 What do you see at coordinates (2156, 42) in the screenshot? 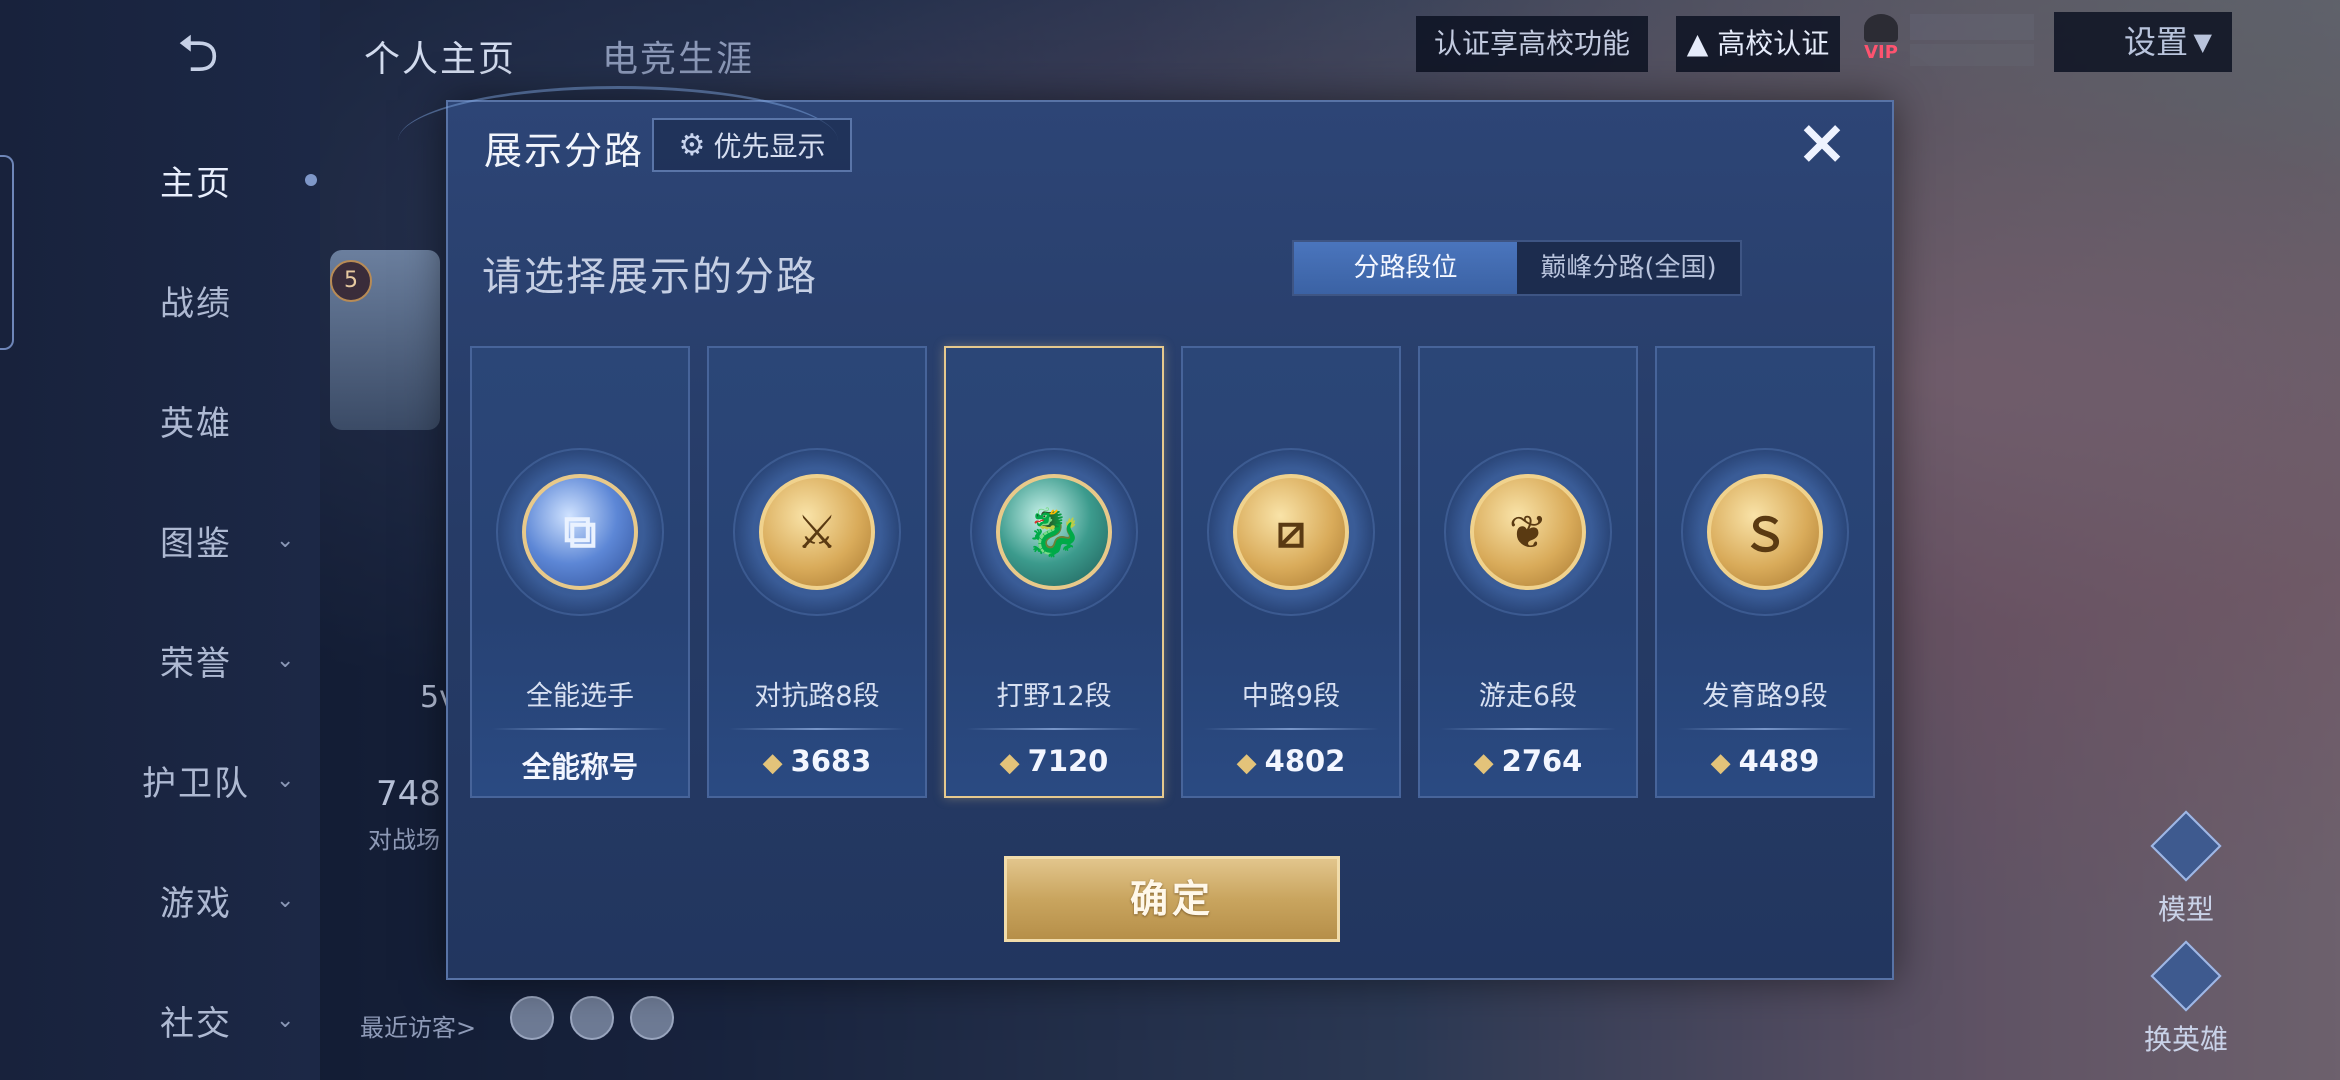
I see `settings-label: 设置` at bounding box center [2156, 42].